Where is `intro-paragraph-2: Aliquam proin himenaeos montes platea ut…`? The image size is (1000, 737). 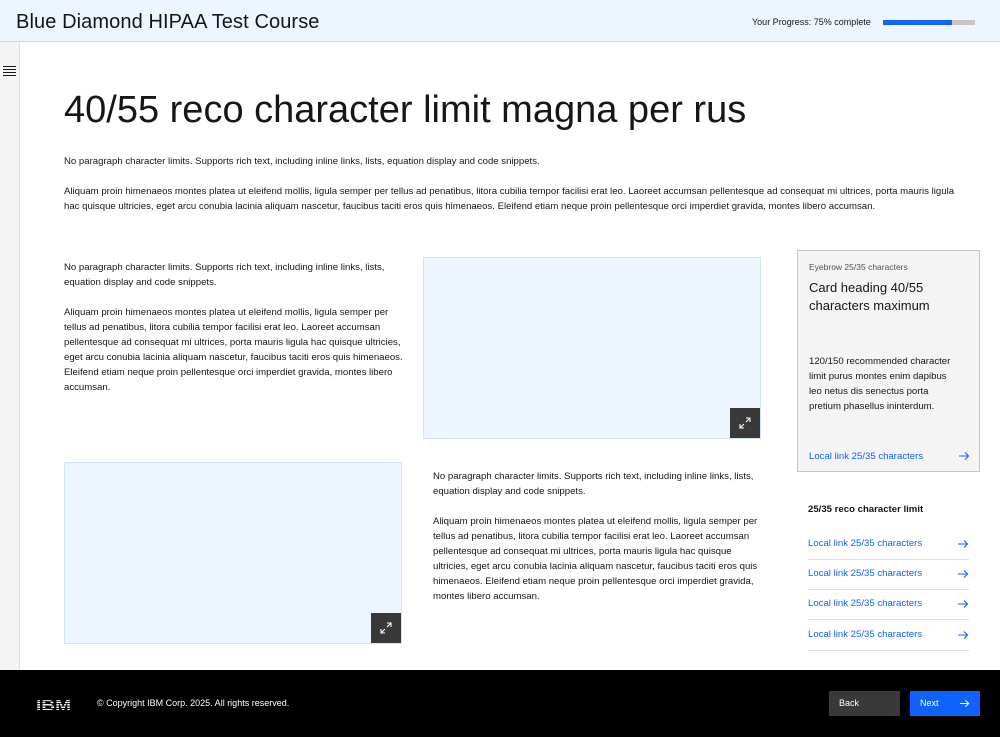
intro-paragraph-2: Aliquam proin himenaeos montes platea ut… is located at coordinates (509, 199).